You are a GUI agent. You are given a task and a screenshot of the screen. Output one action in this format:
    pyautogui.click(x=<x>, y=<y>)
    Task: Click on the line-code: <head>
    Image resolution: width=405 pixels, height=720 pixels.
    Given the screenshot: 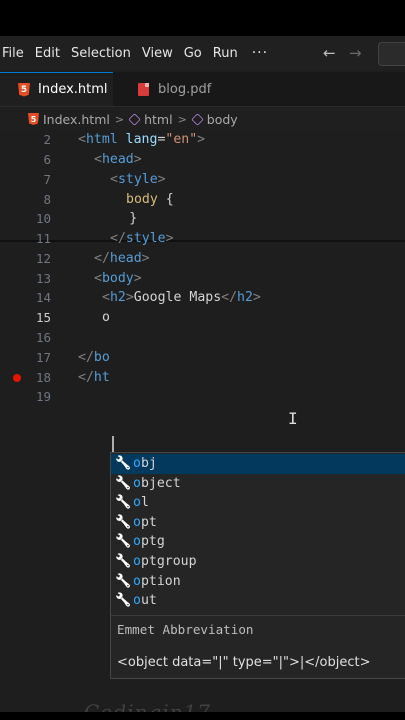 What is the action you would take?
    pyautogui.click(x=118, y=159)
    